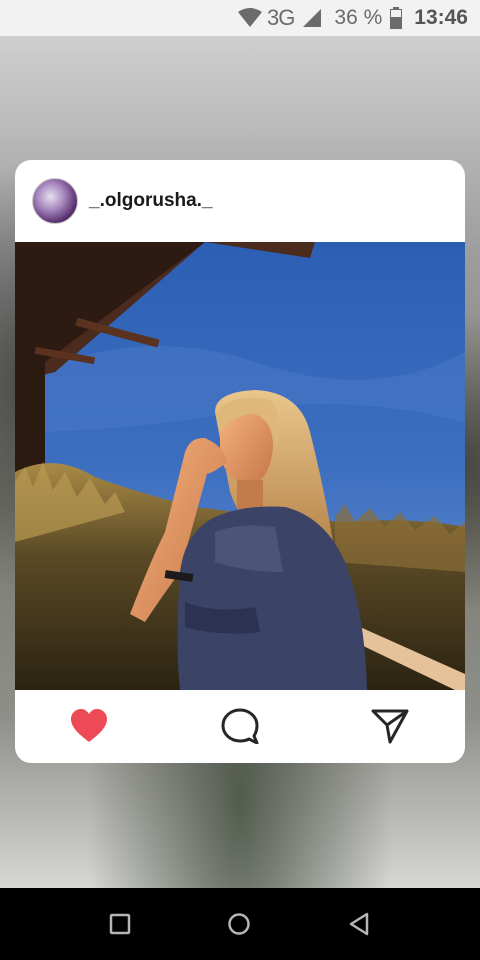 This screenshot has width=480, height=960. I want to click on username: _.olgorusha._, so click(151, 201).